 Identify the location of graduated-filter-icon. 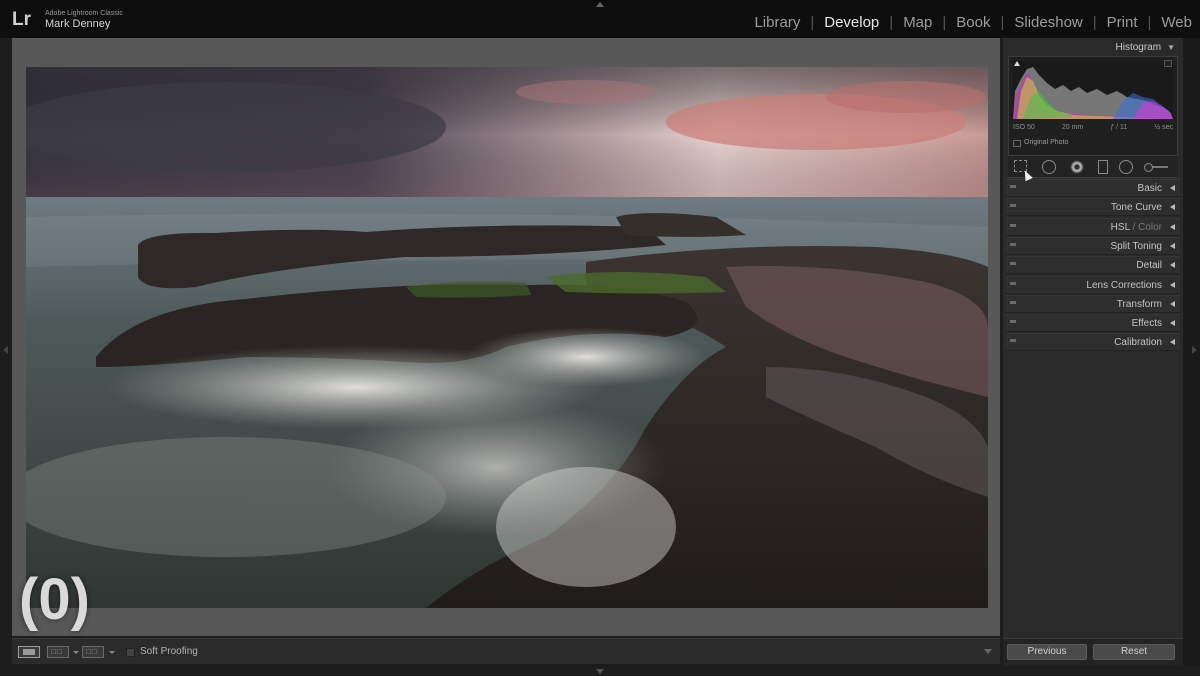
(1103, 167).